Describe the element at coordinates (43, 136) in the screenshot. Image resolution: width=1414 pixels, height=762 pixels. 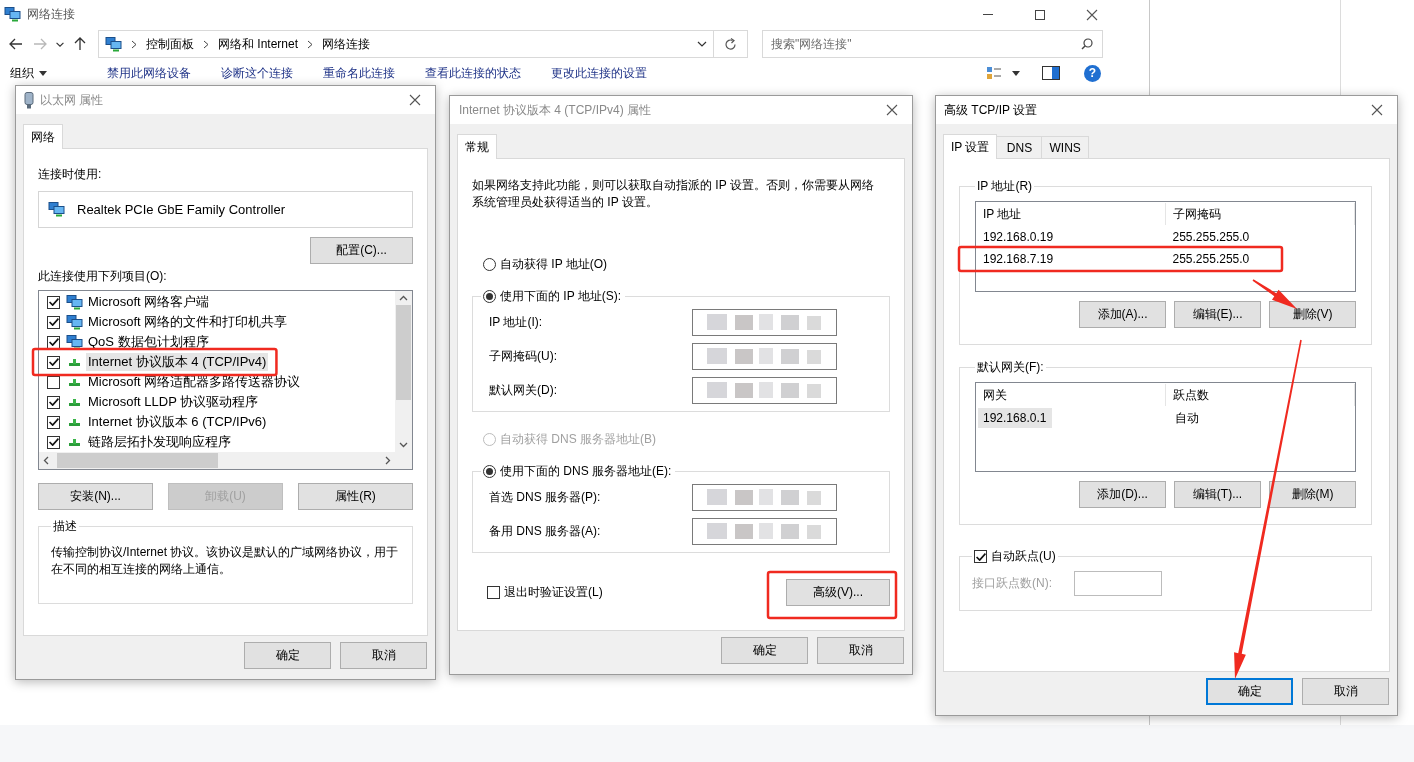
I see `tab: 网络` at that location.